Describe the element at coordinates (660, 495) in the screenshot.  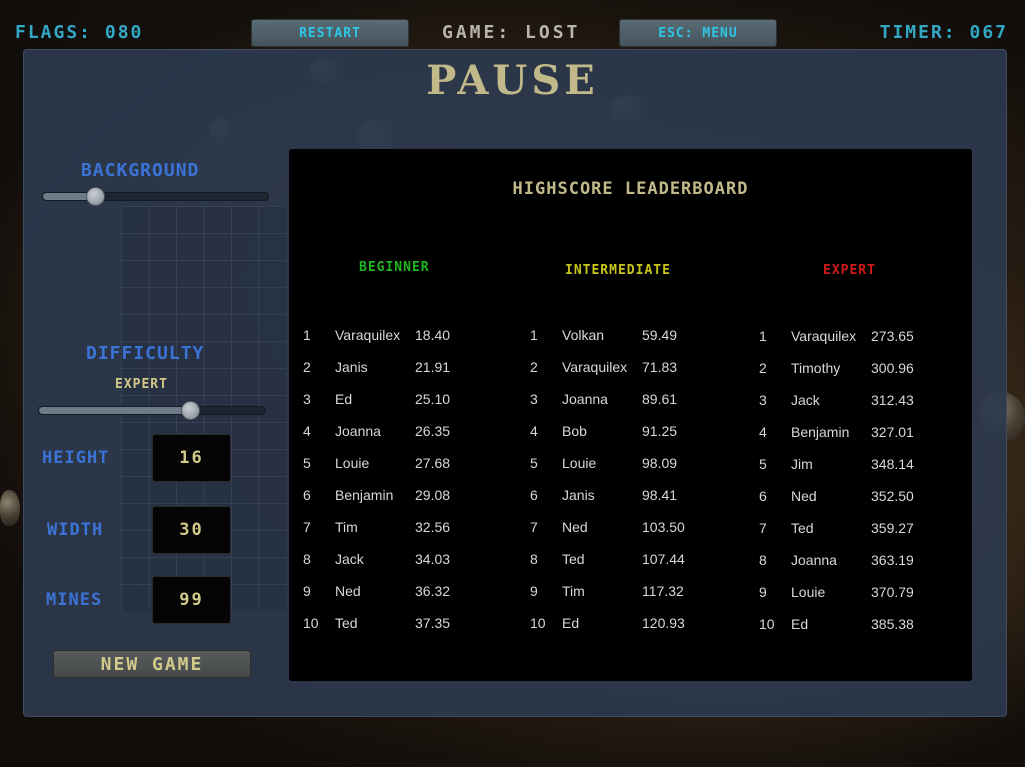
I see `leaderboard-time: 98.41` at that location.